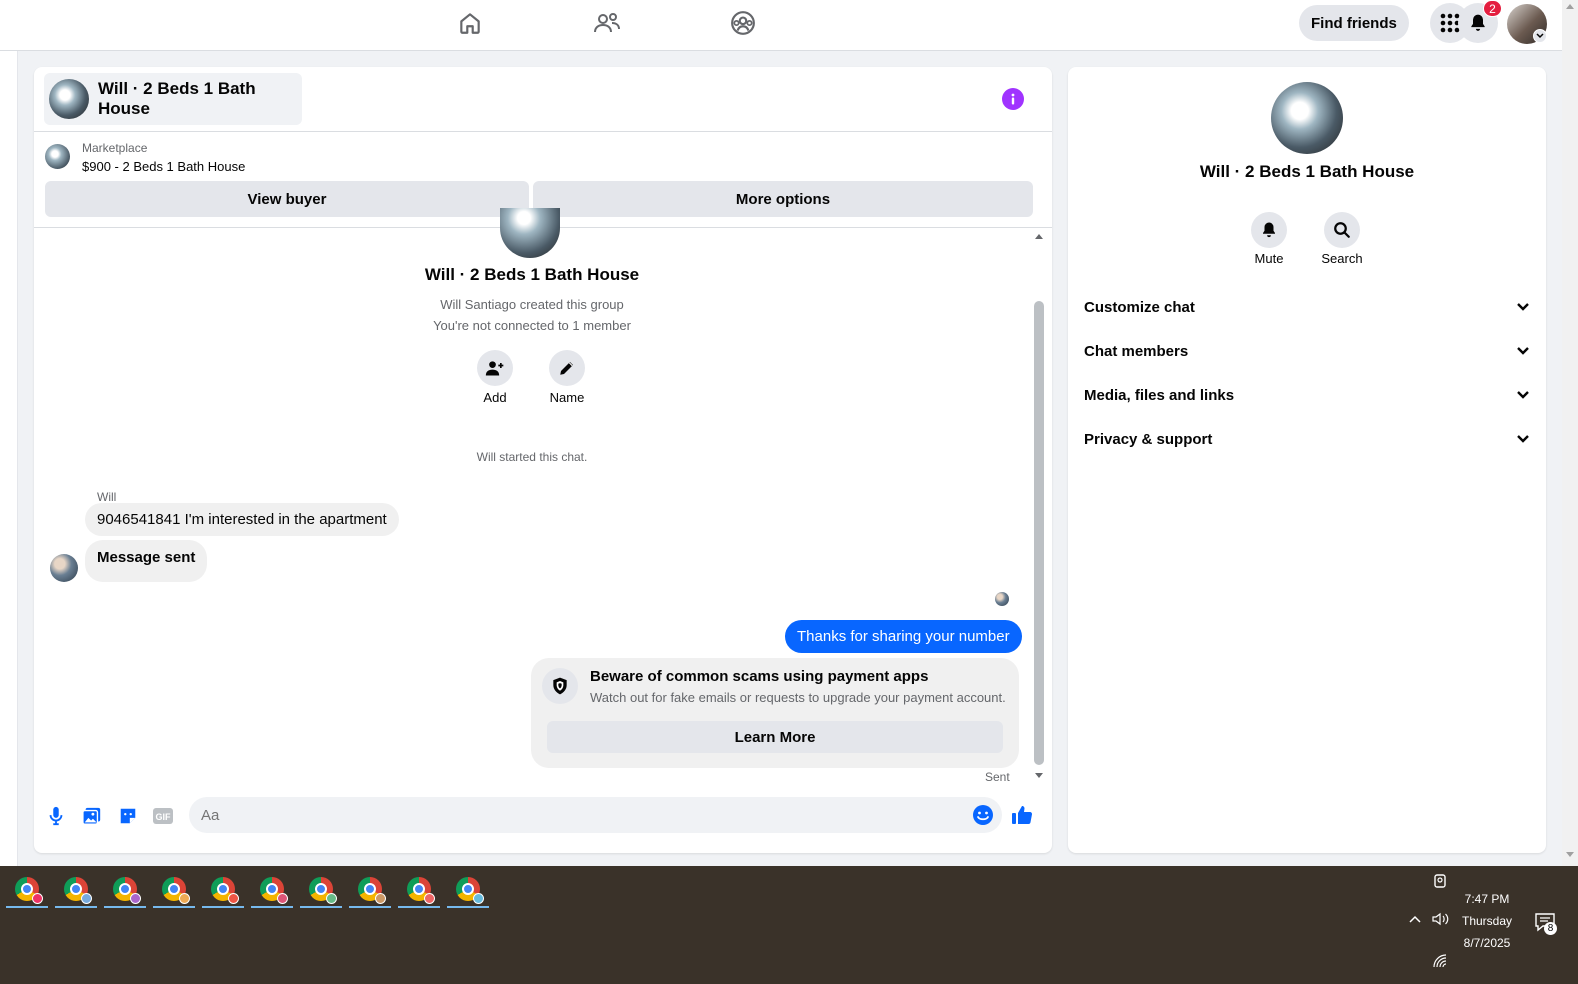 This screenshot has height=984, width=1578. Describe the element at coordinates (607, 23) in the screenshot. I see `friends-icon` at that location.